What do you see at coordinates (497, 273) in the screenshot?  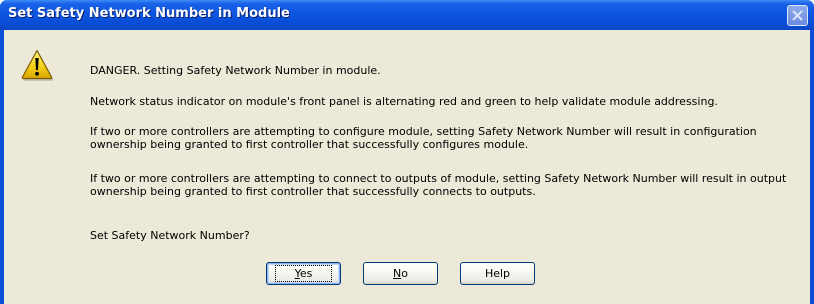 I see `help-button: Help` at bounding box center [497, 273].